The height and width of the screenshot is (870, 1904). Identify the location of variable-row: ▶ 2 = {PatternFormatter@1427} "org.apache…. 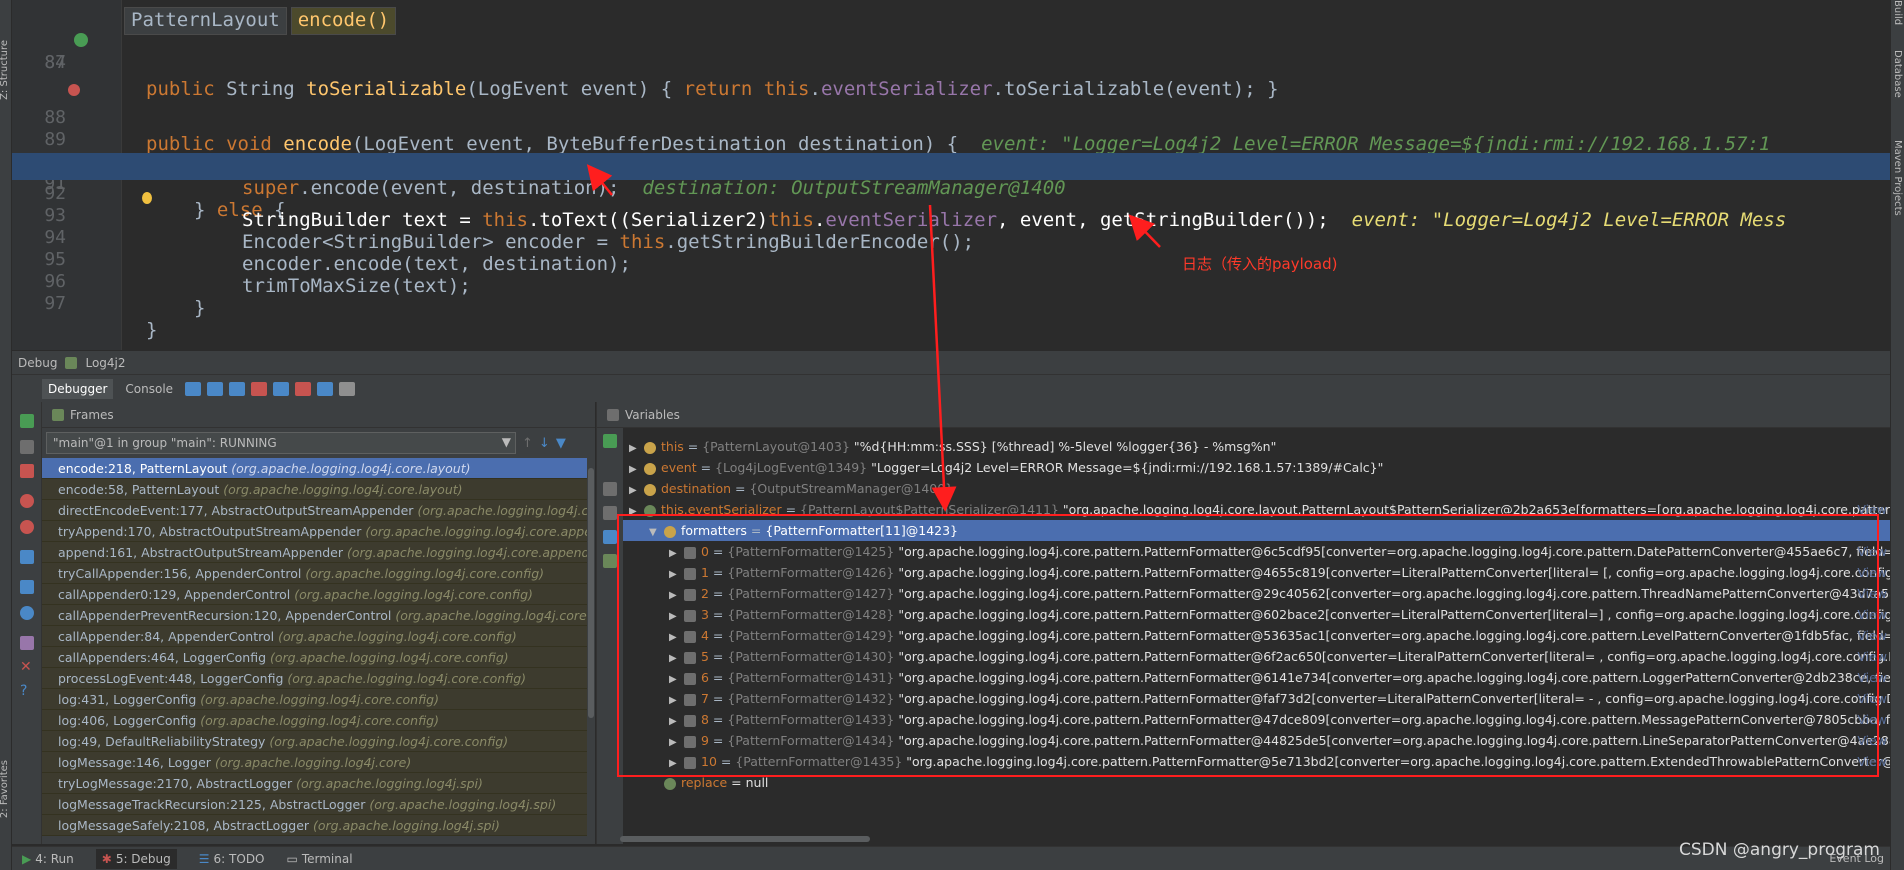
(1257, 593).